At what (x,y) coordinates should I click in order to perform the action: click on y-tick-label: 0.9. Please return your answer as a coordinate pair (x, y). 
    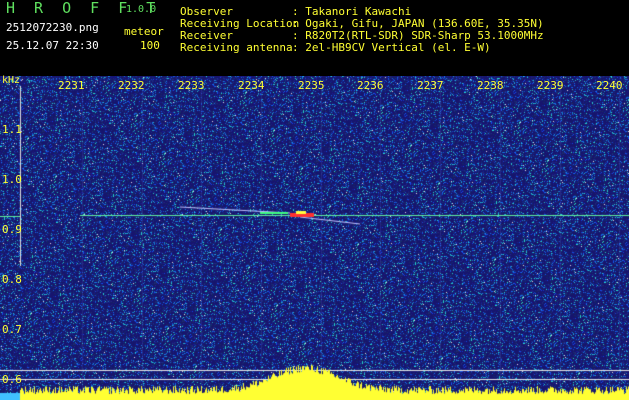
    Looking at the image, I should click on (12, 229).